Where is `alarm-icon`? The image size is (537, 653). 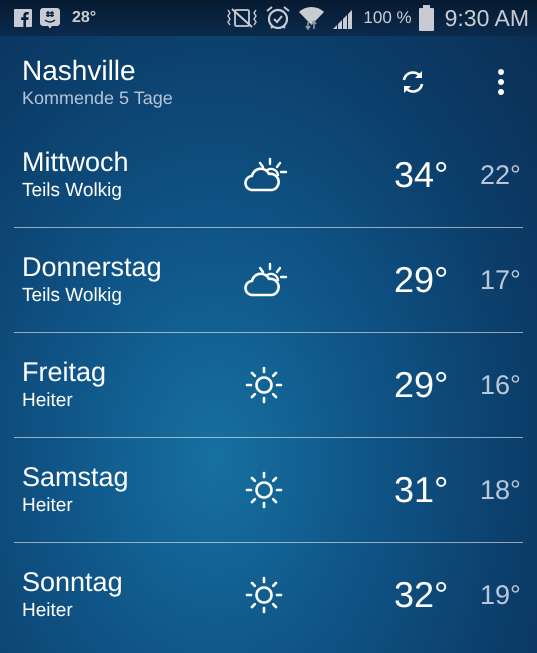
alarm-icon is located at coordinates (278, 18).